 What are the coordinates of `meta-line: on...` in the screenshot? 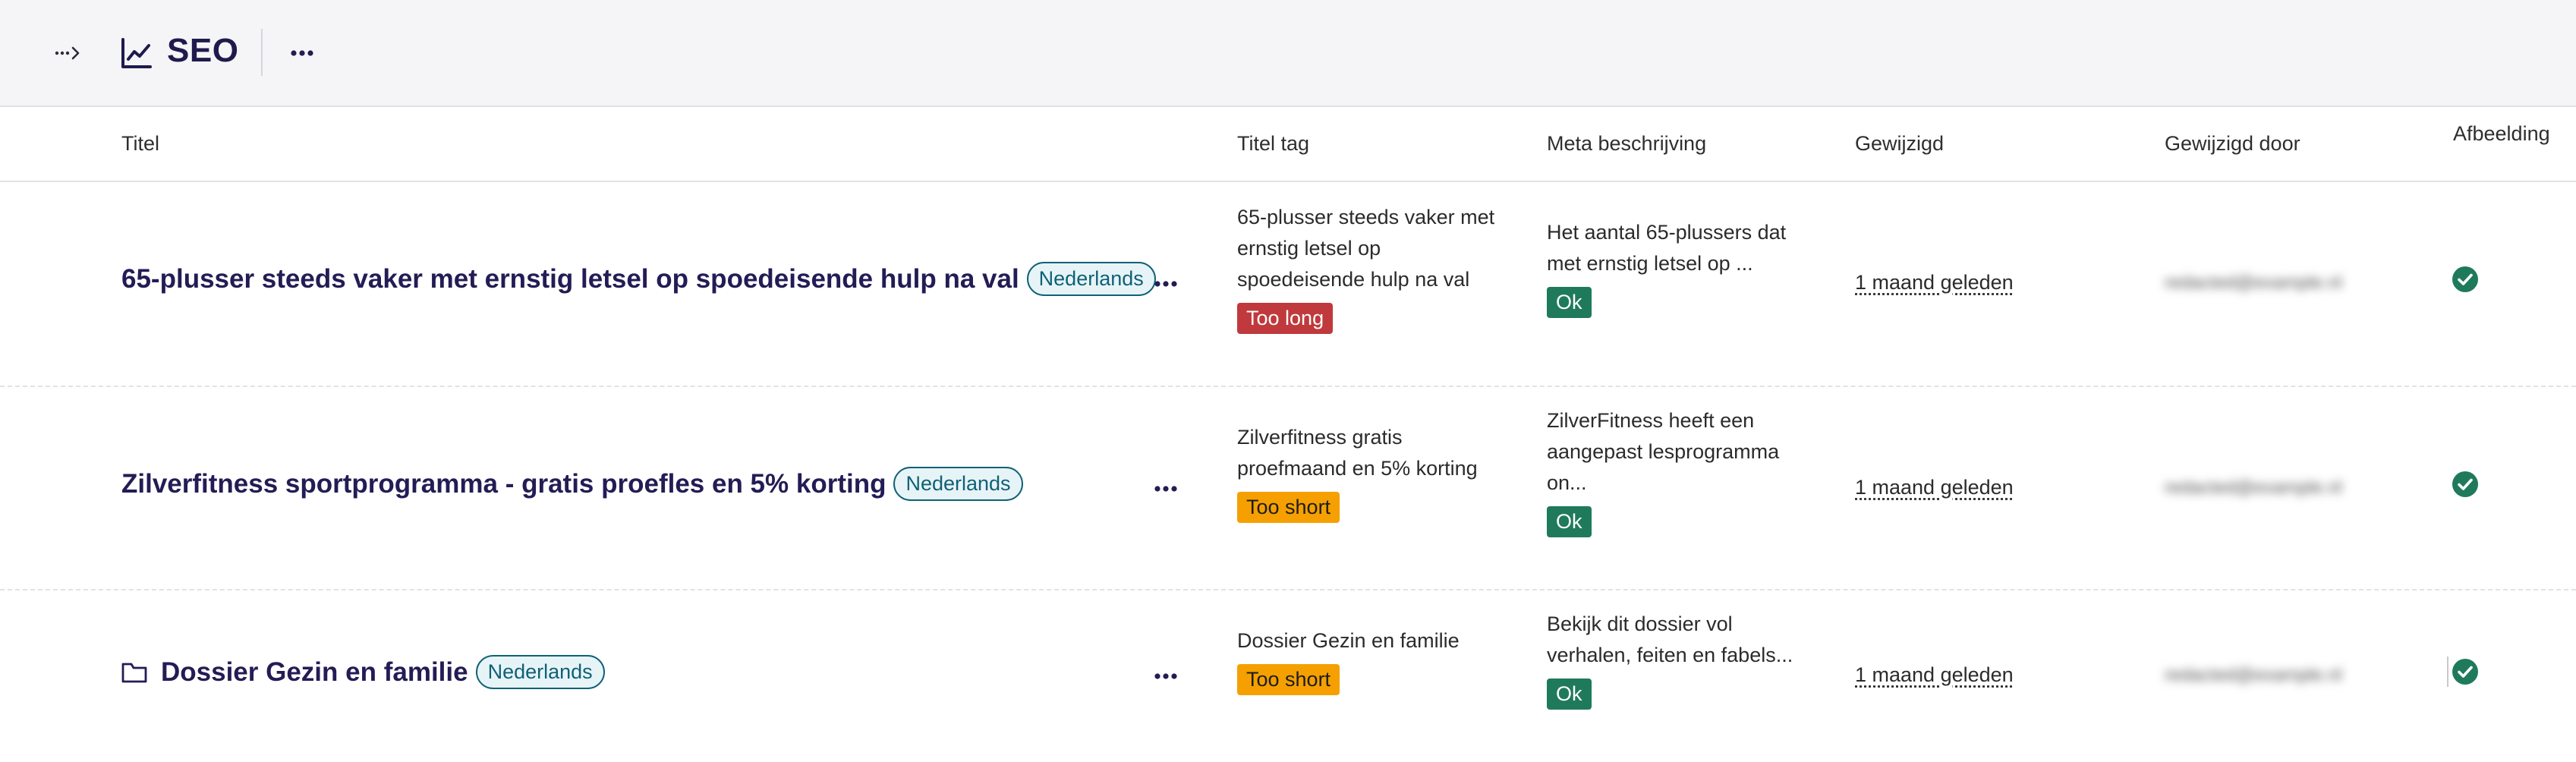 It's located at (1567, 482).